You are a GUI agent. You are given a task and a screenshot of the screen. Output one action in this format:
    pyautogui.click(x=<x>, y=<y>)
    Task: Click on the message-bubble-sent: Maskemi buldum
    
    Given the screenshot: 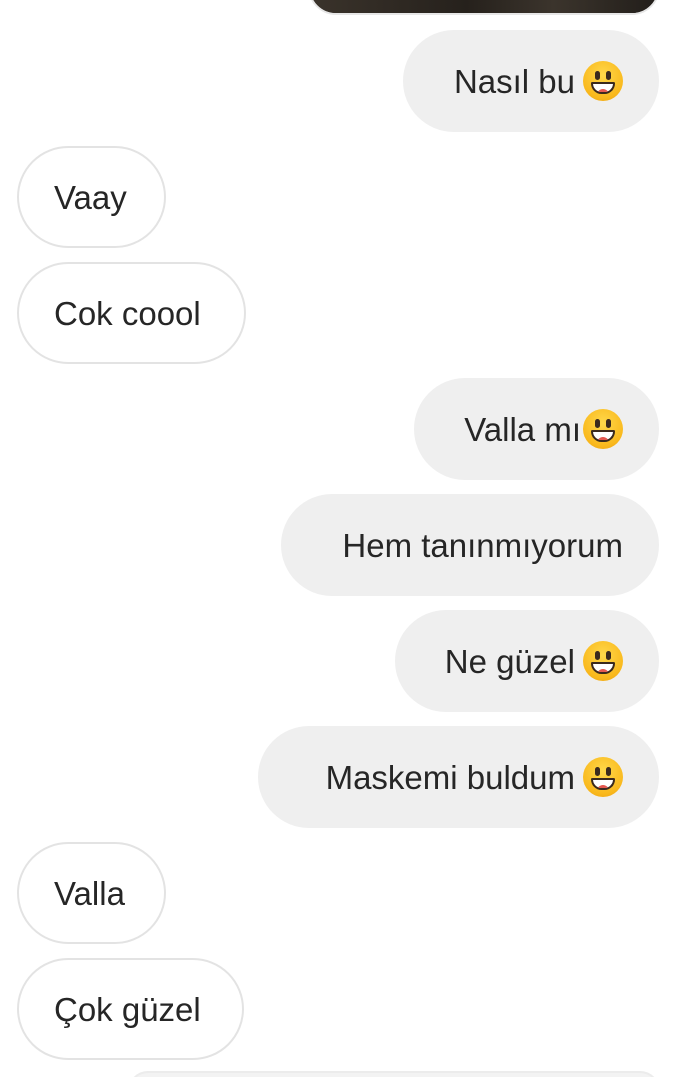 What is the action you would take?
    pyautogui.click(x=458, y=777)
    